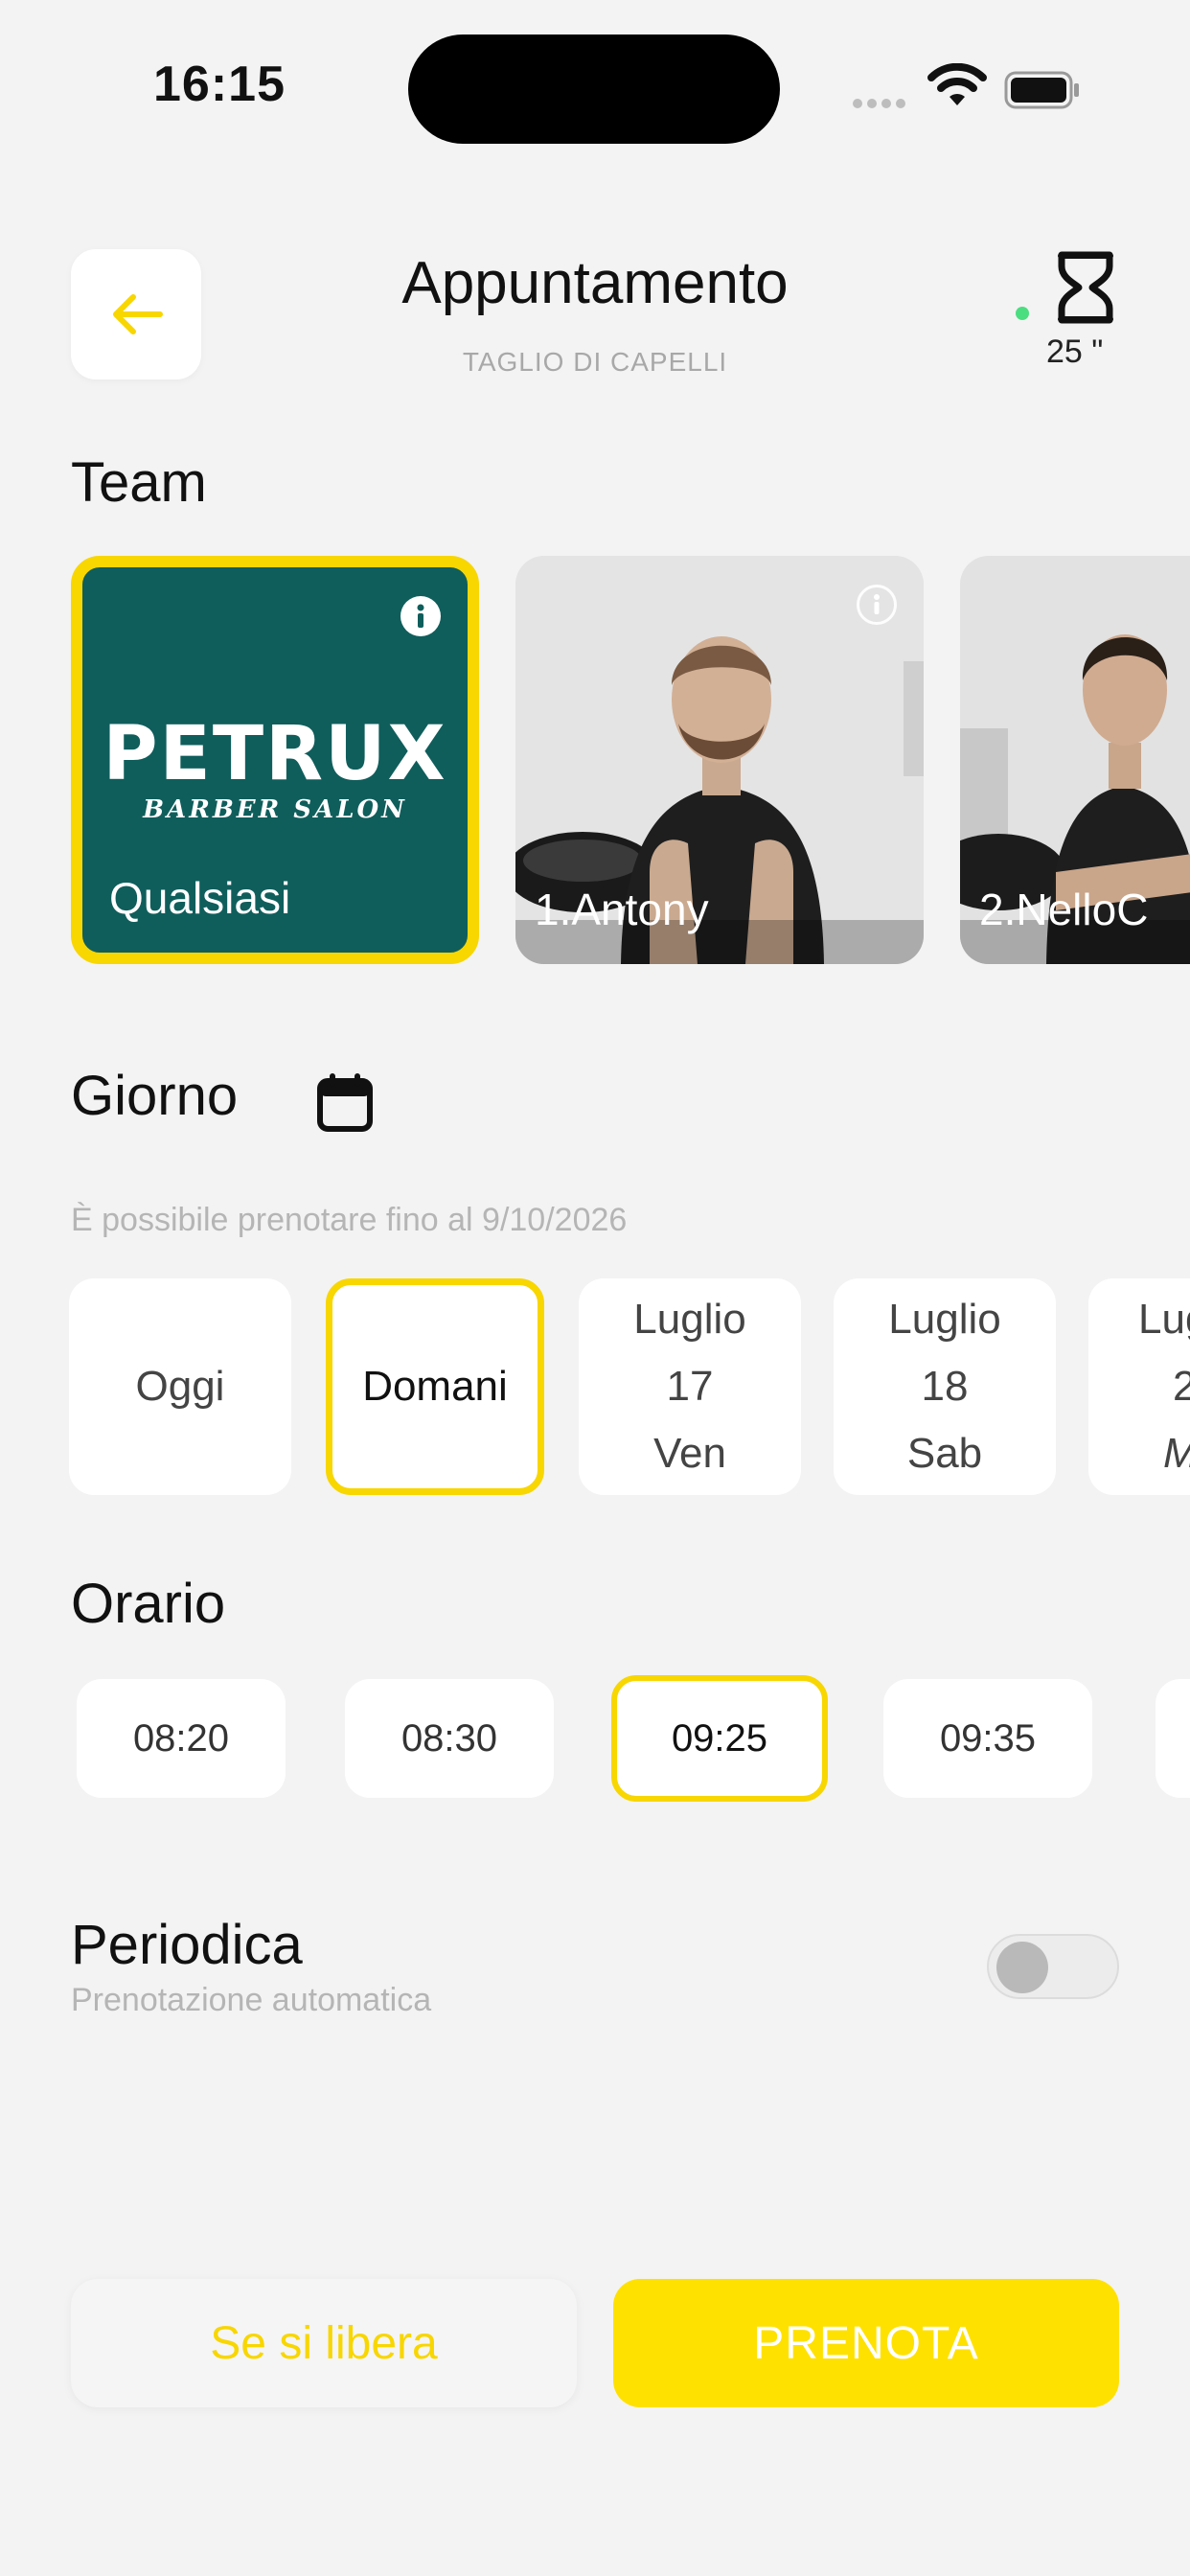 The width and height of the screenshot is (1190, 2576). I want to click on dynamic-island, so click(594, 89).